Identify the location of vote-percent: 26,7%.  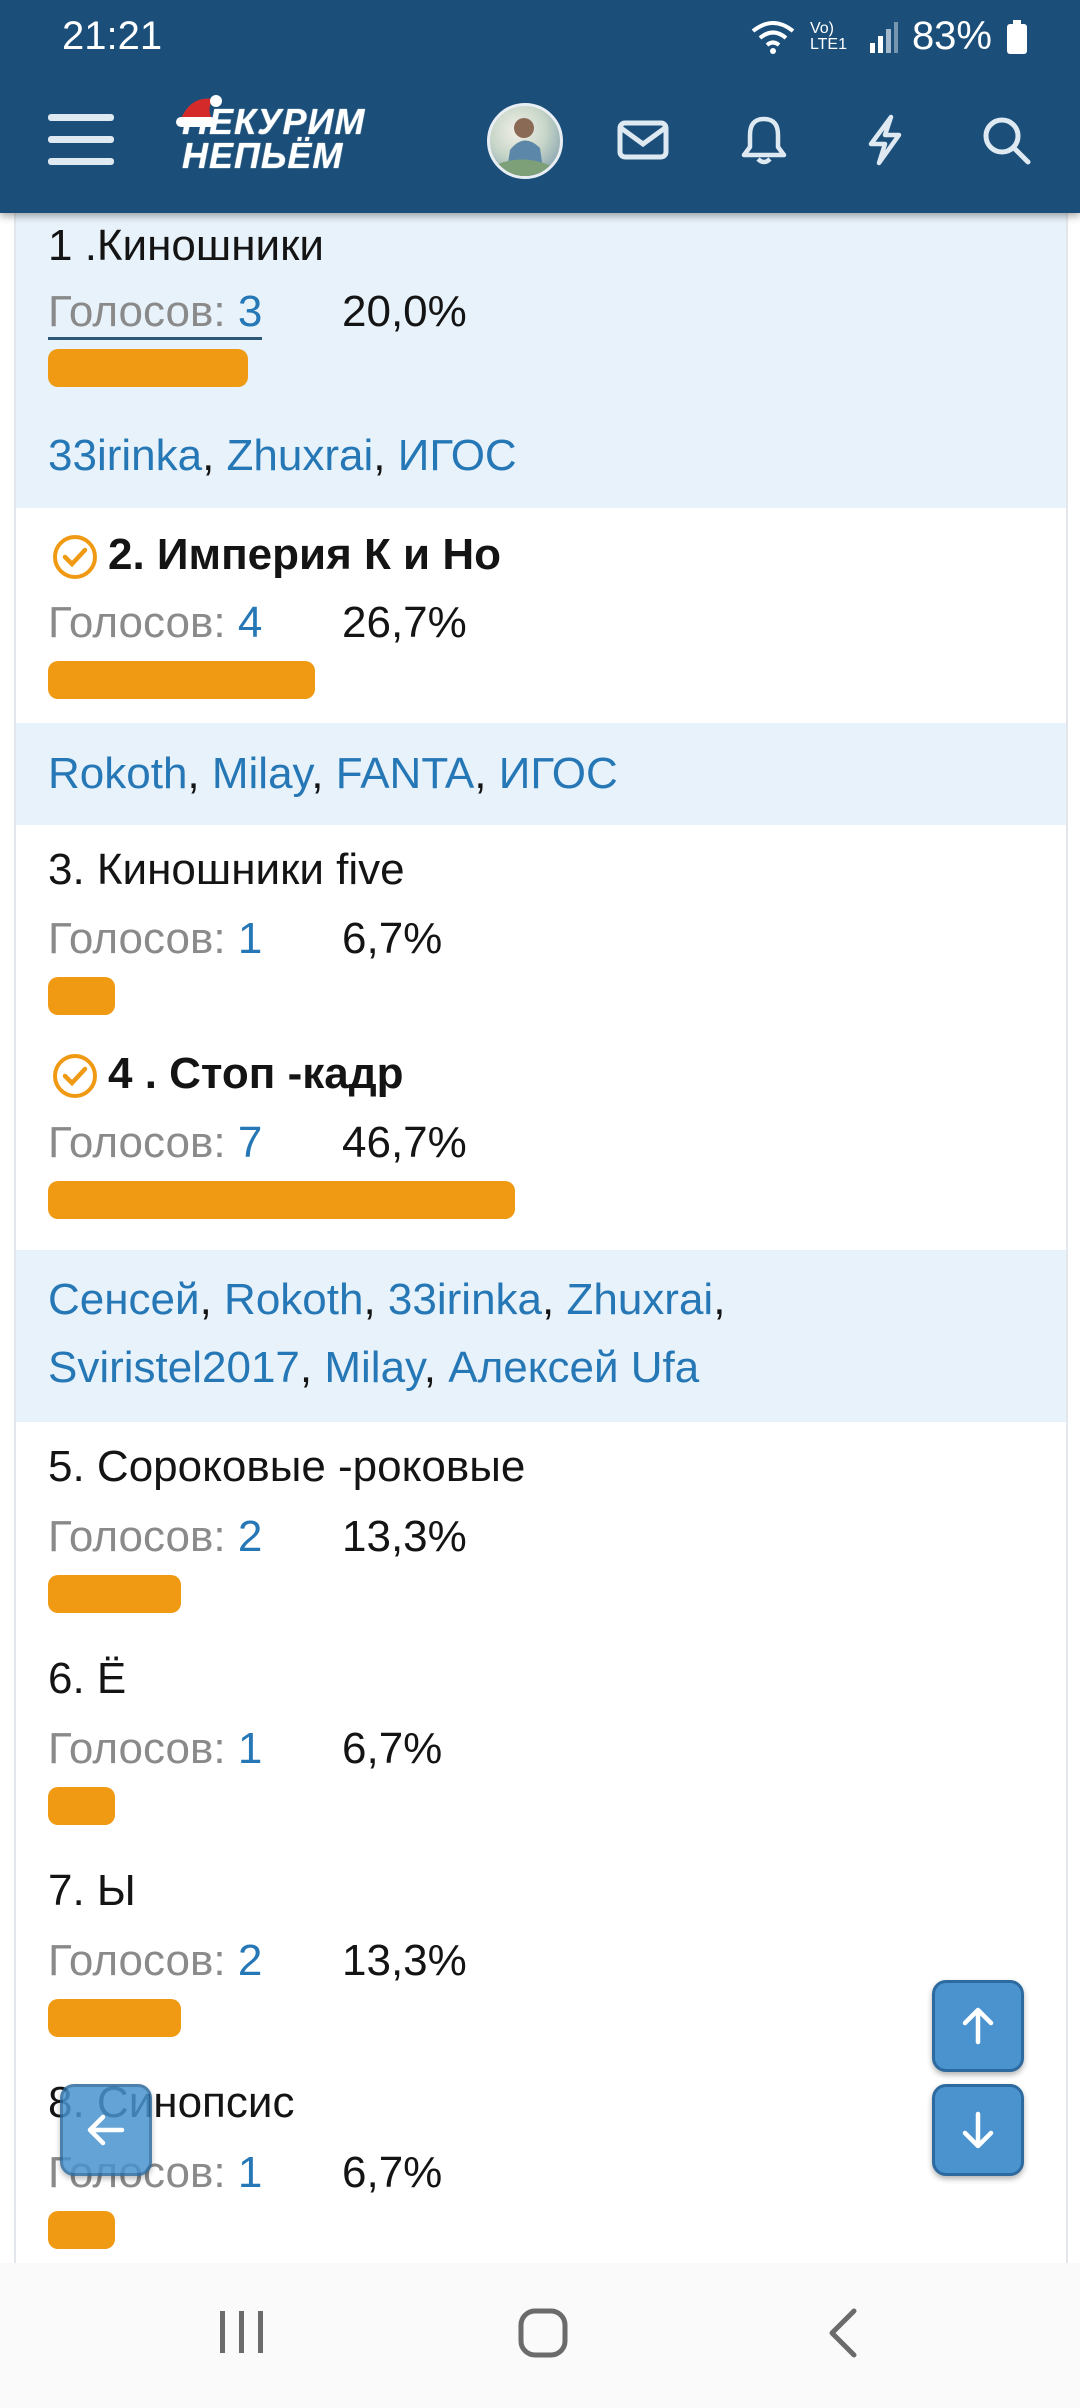
(404, 622).